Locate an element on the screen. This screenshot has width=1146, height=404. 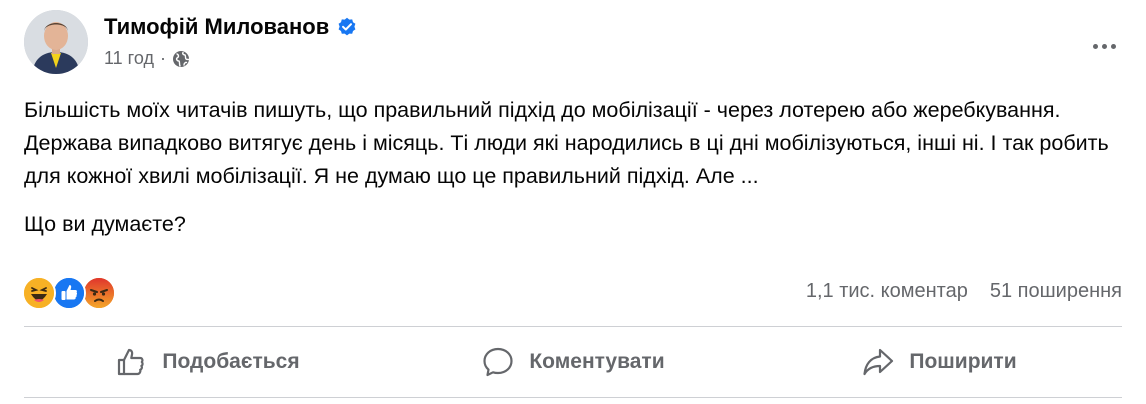
avatar-image is located at coordinates (56, 42).